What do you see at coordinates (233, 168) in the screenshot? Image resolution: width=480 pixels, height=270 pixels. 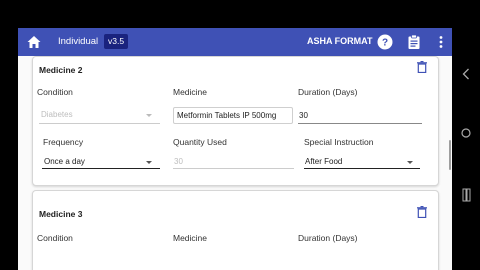 I see `quantity-underline` at bounding box center [233, 168].